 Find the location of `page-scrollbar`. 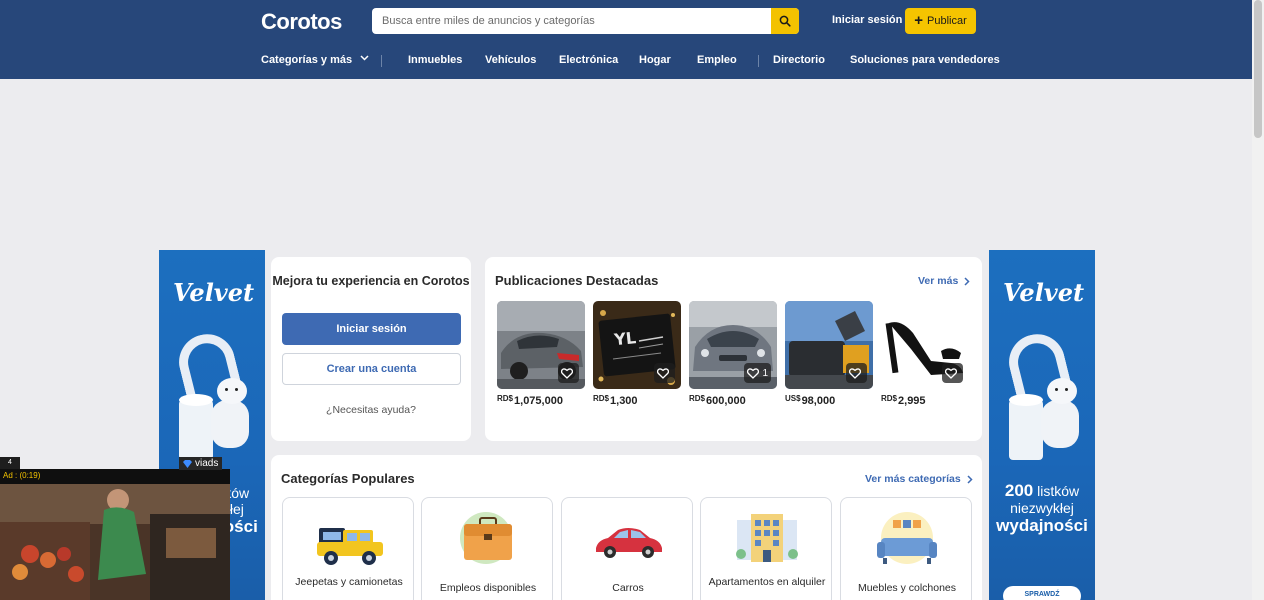

page-scrollbar is located at coordinates (1258, 300).